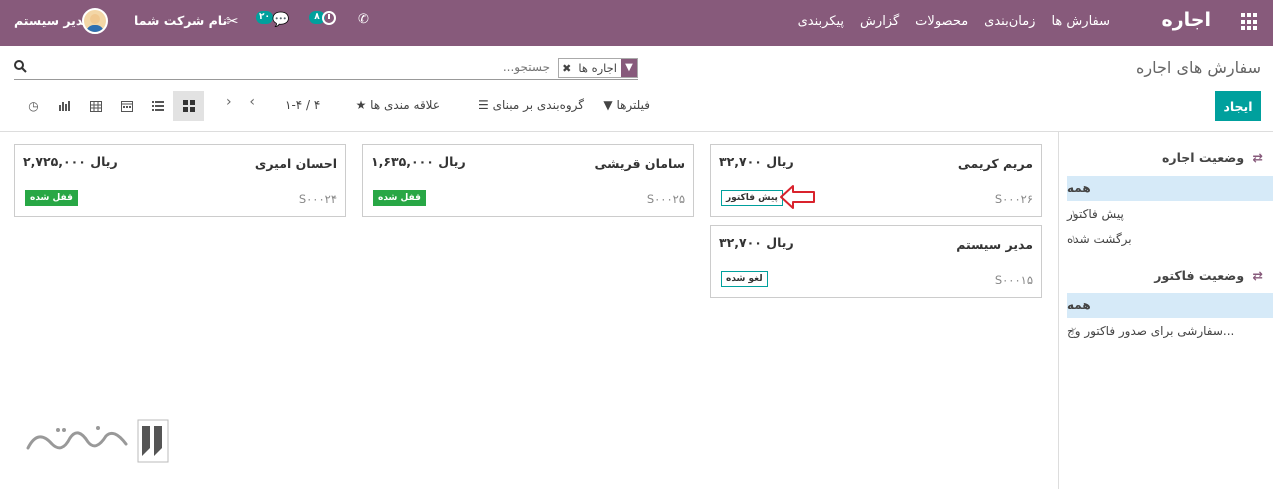  I want to click on groupby-label: گروه‌بندی بر مبنای, so click(538, 105).